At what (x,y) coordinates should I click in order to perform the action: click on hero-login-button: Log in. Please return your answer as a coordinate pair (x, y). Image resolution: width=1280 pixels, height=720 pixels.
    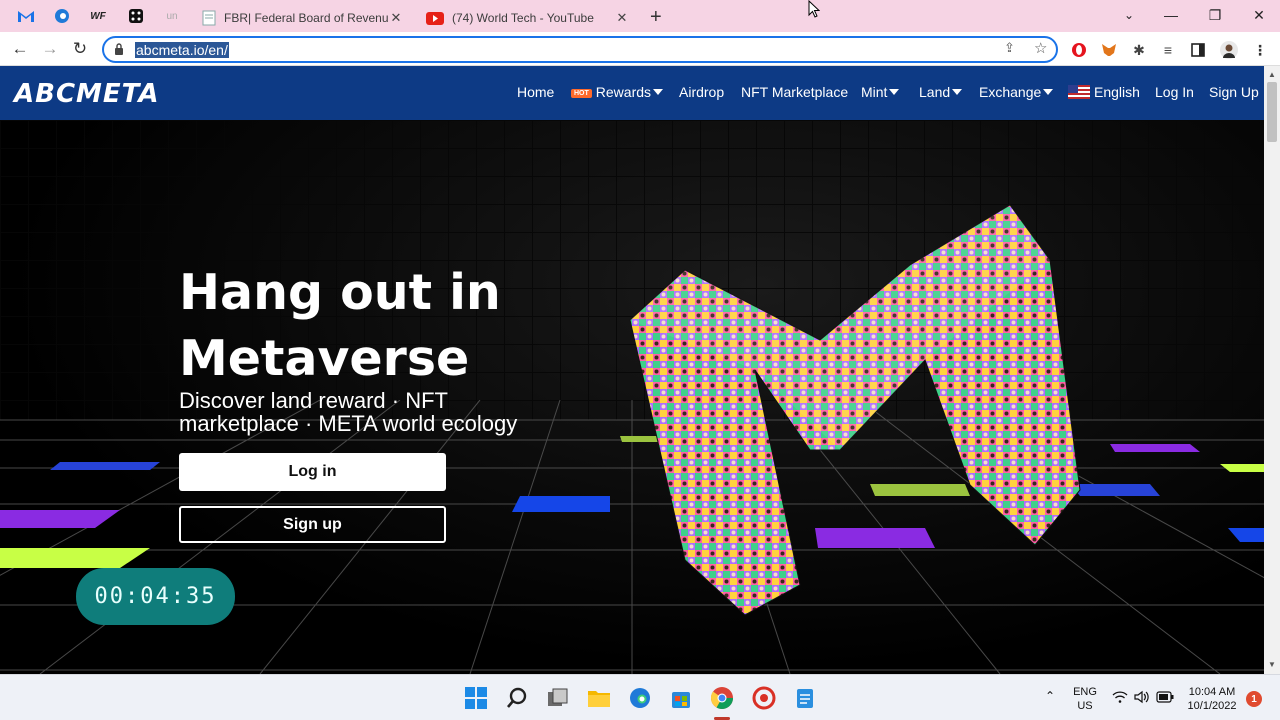
    Looking at the image, I should click on (312, 472).